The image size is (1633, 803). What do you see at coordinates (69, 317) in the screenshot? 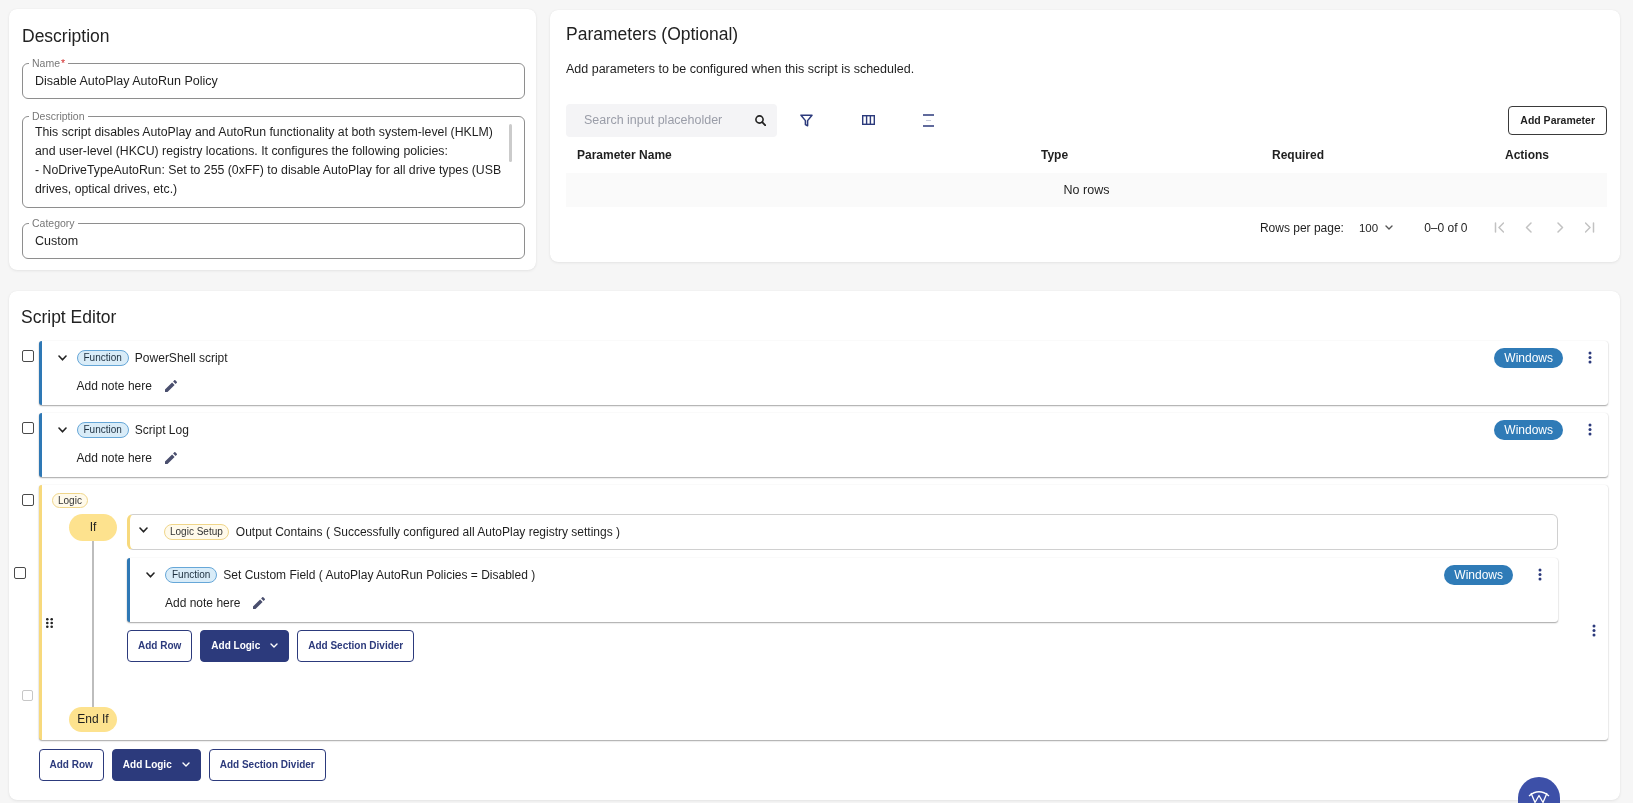
I see `card-title: Script Editor` at bounding box center [69, 317].